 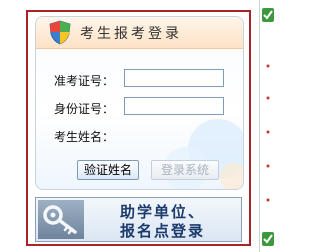 What do you see at coordinates (131, 34) in the screenshot?
I see `login-title: 考生报考登录` at bounding box center [131, 34].